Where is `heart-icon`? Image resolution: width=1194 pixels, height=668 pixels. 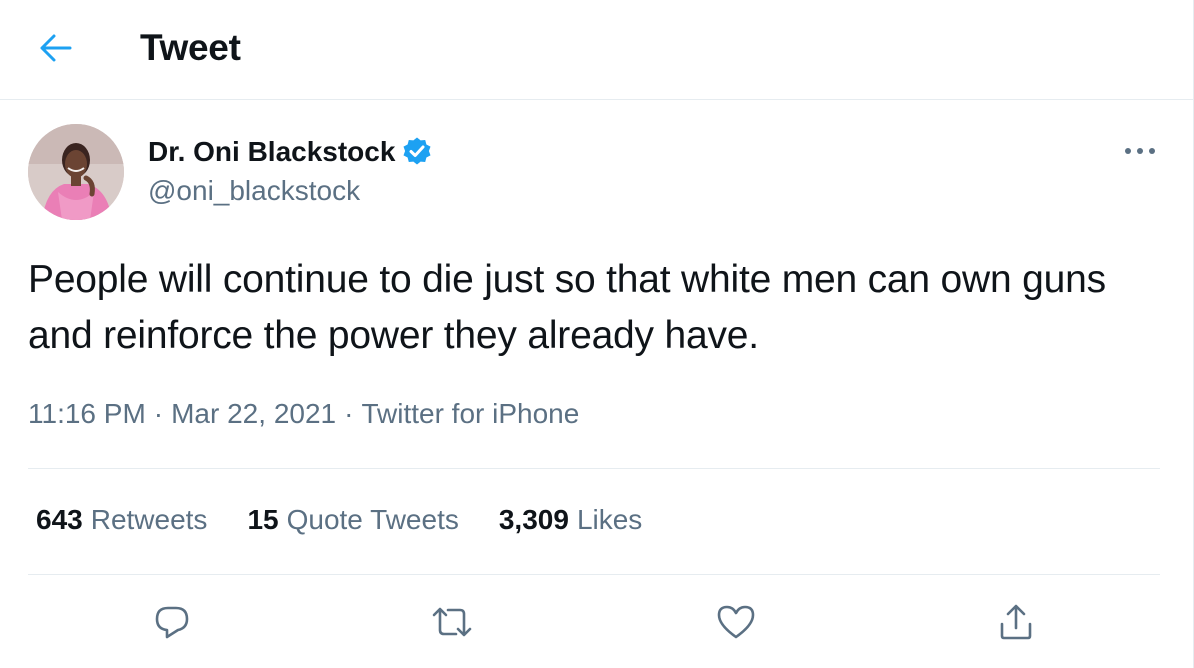 heart-icon is located at coordinates (736, 622).